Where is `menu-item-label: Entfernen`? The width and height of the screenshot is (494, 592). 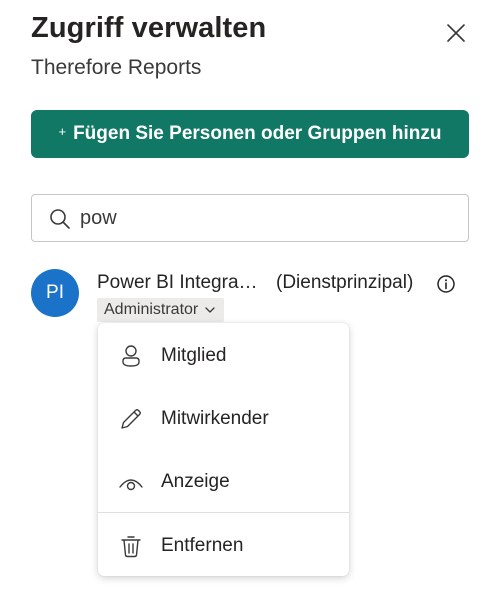 menu-item-label: Entfernen is located at coordinates (202, 545).